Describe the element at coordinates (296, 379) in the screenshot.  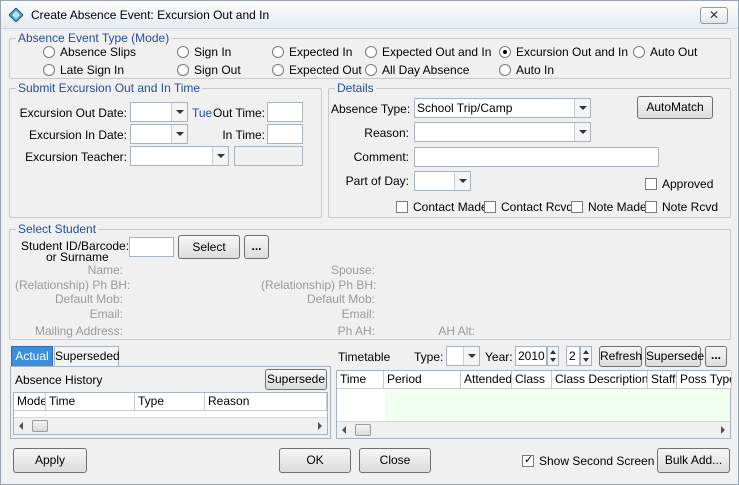
I see `history-supersede-button: Supersede` at that location.